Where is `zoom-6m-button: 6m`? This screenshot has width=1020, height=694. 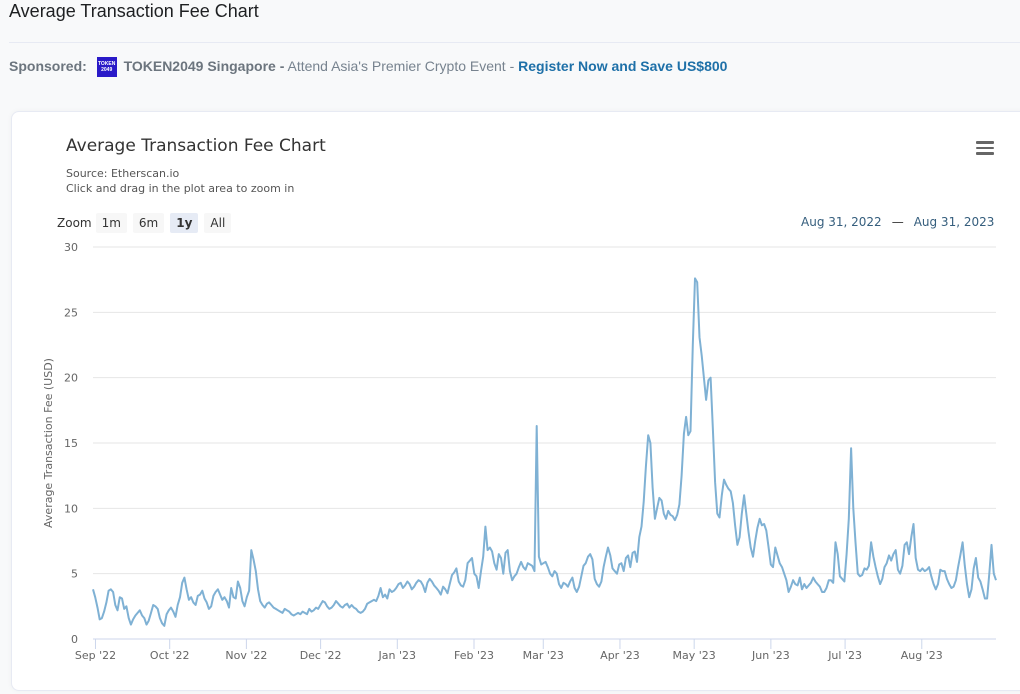
zoom-6m-button: 6m is located at coordinates (148, 223).